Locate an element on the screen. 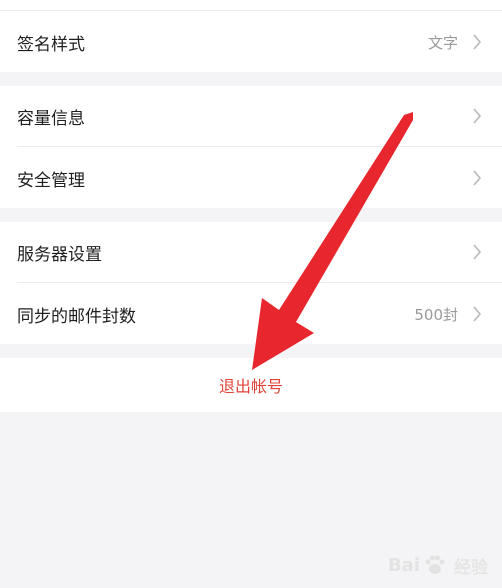  row-value: 文字 is located at coordinates (442, 42).